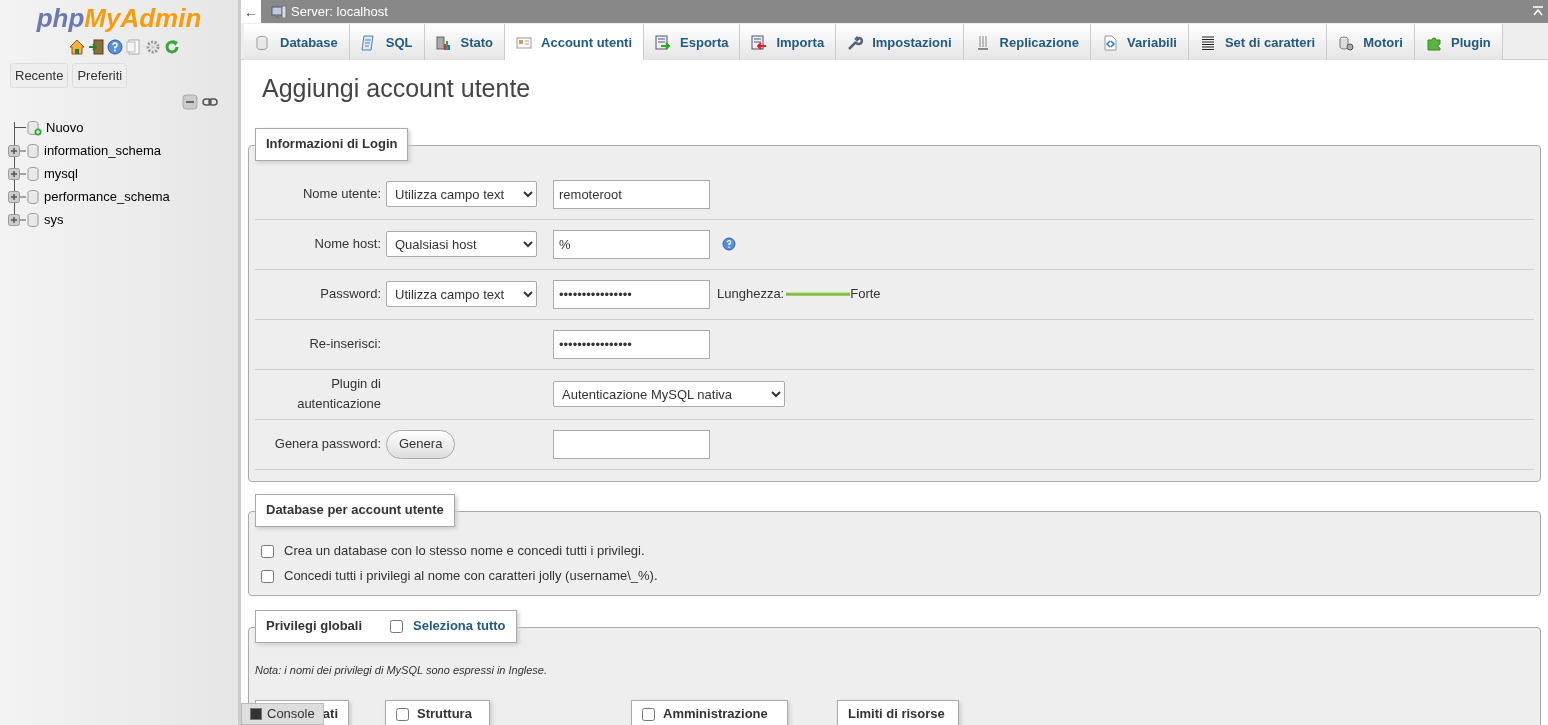 The height and width of the screenshot is (725, 1548). Describe the element at coordinates (461, 244) in the screenshot. I see `dropdown: Qualsiasi host` at that location.